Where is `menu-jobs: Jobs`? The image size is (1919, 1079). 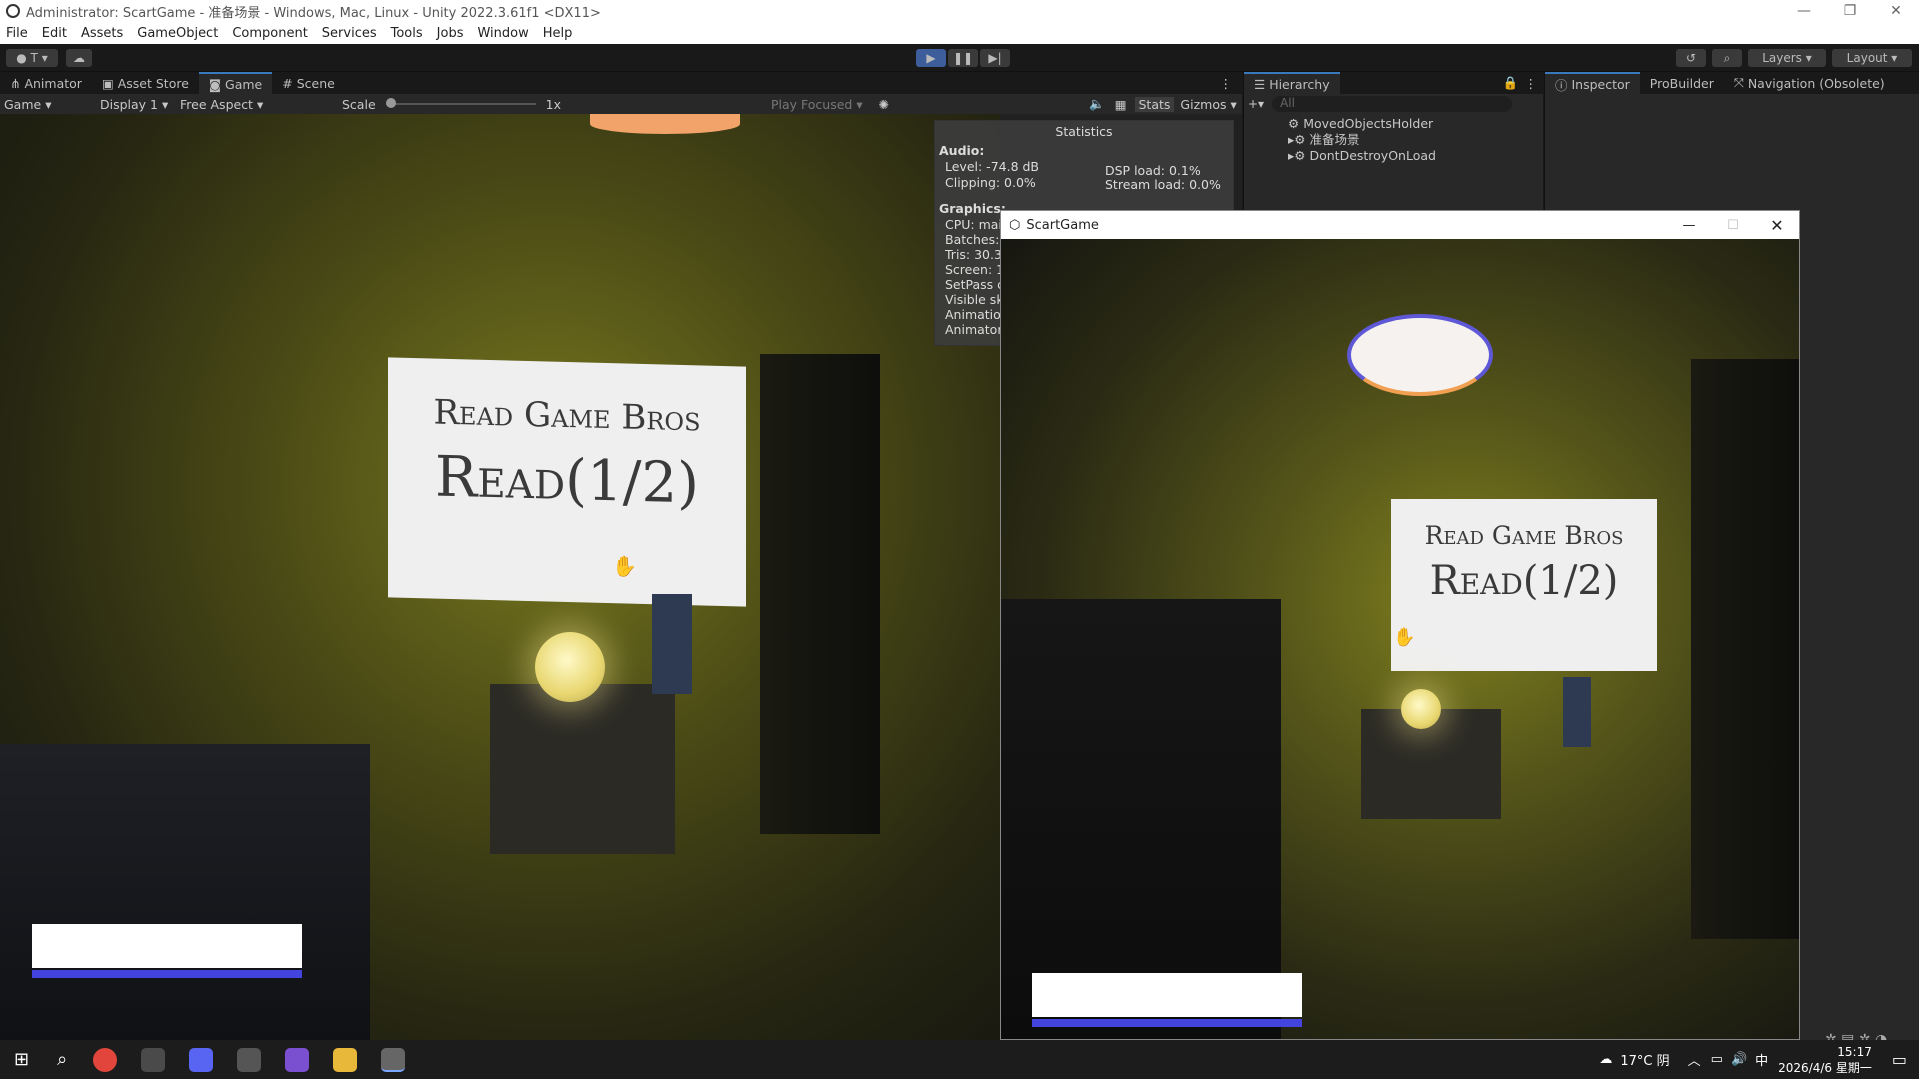 menu-jobs: Jobs is located at coordinates (450, 33).